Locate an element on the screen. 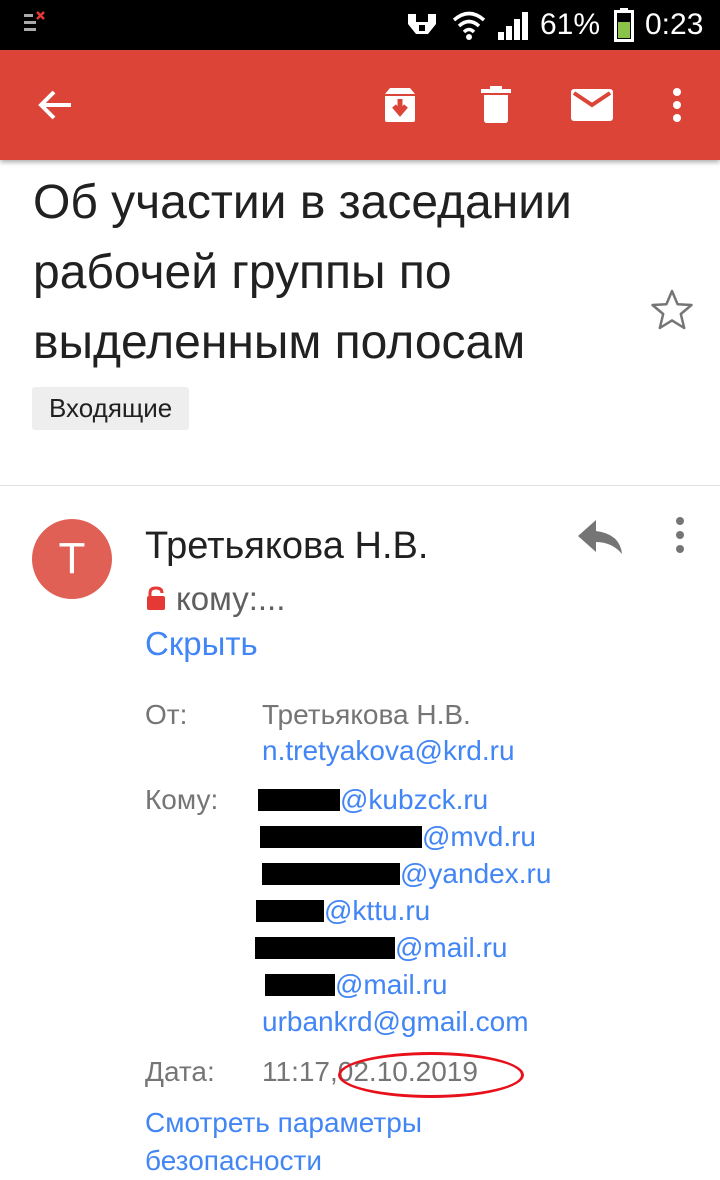  mark-unread-button is located at coordinates (592, 105).